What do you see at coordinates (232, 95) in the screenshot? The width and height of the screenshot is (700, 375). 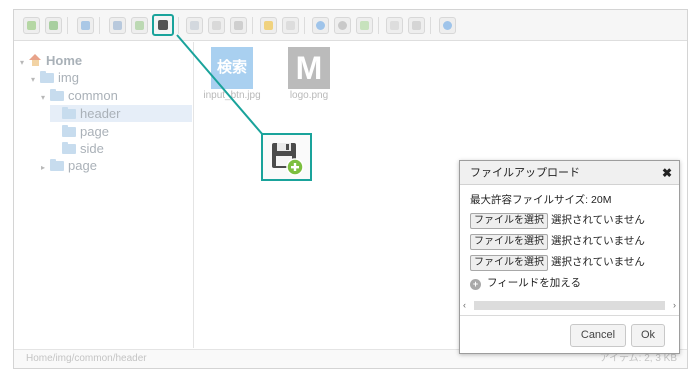 I see `file-name: input_btn.jpg` at bounding box center [232, 95].